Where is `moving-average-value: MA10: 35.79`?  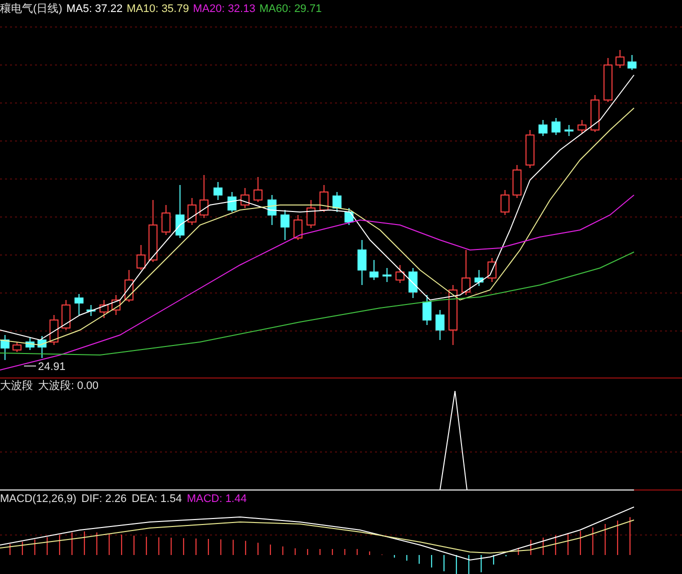 moving-average-value: MA10: 35.79 is located at coordinates (157, 9).